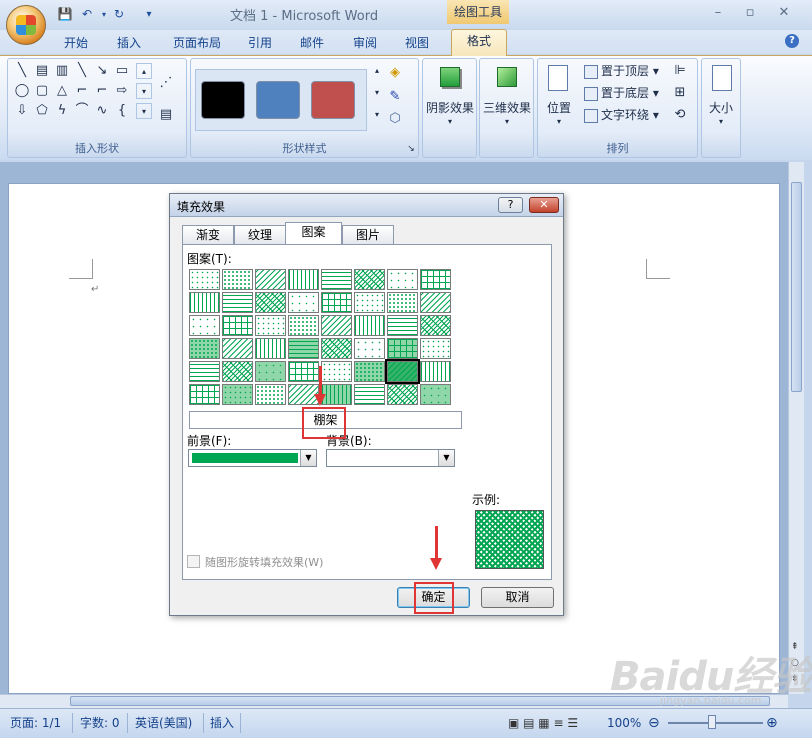  I want to click on close-button: ✕, so click(784, 13).